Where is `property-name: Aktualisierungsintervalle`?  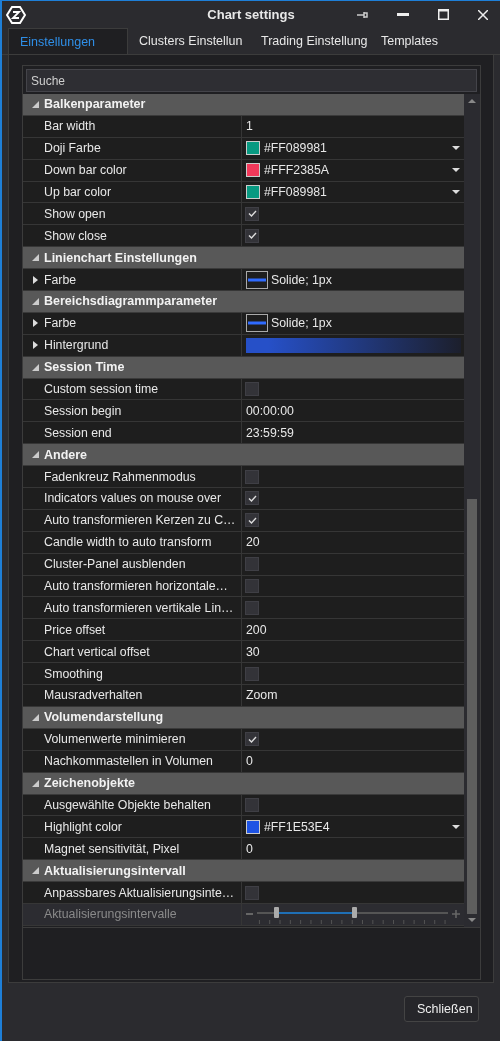
property-name: Aktualisierungsintervalle is located at coordinates (110, 914).